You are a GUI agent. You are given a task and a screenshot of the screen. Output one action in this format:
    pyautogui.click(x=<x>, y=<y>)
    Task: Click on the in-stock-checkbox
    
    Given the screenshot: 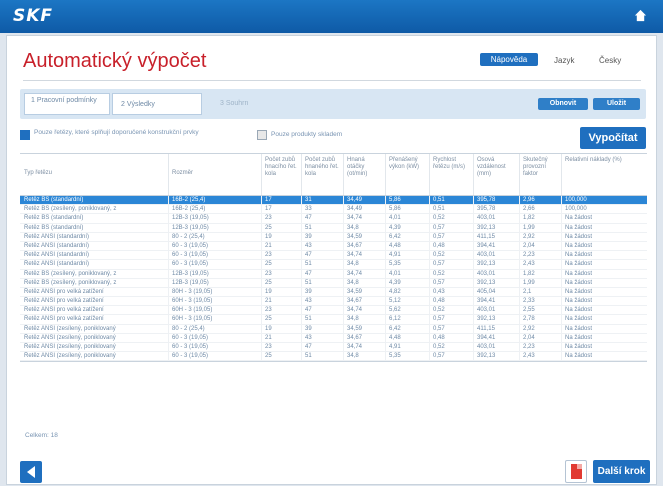 What is the action you would take?
    pyautogui.click(x=262, y=135)
    